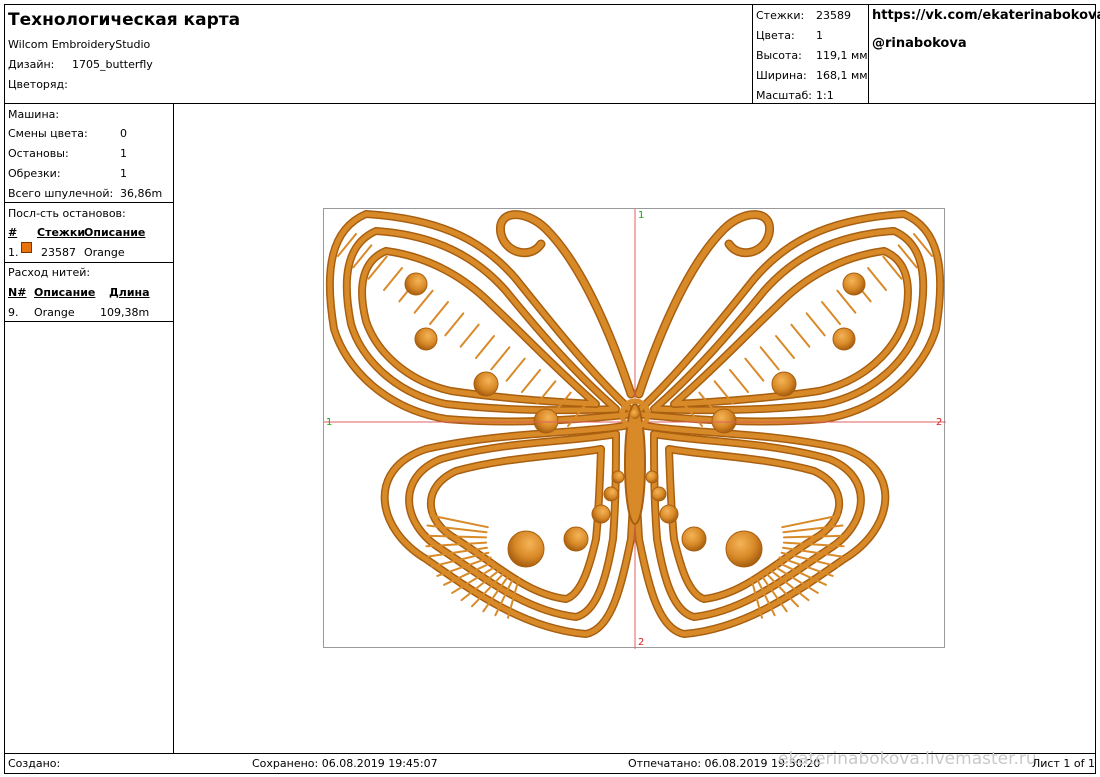 This screenshot has height=777, width=1100. Describe the element at coordinates (79, 44) in the screenshot. I see `software-name: Wilcom EmbroideryStudio` at that location.